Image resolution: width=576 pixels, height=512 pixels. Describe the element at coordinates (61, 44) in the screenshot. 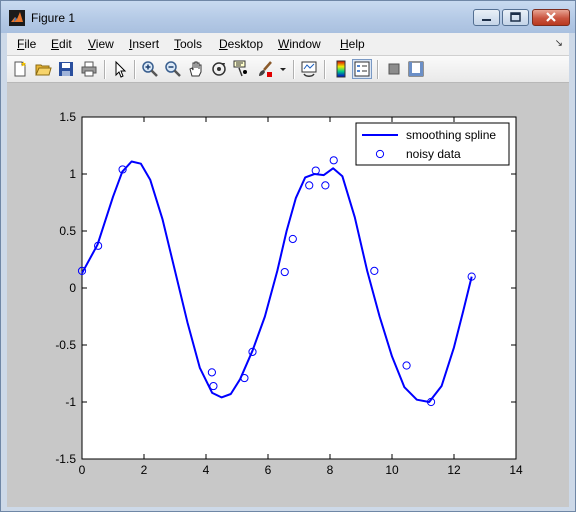

I see `menu-edit: Edit` at that location.